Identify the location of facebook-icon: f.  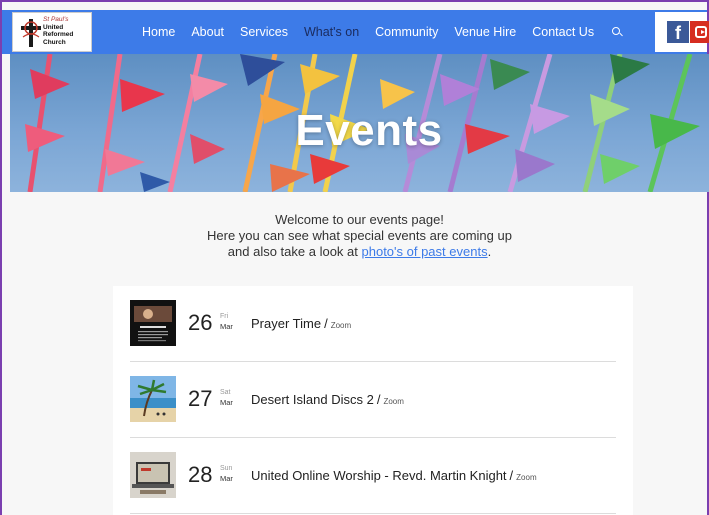
(678, 32).